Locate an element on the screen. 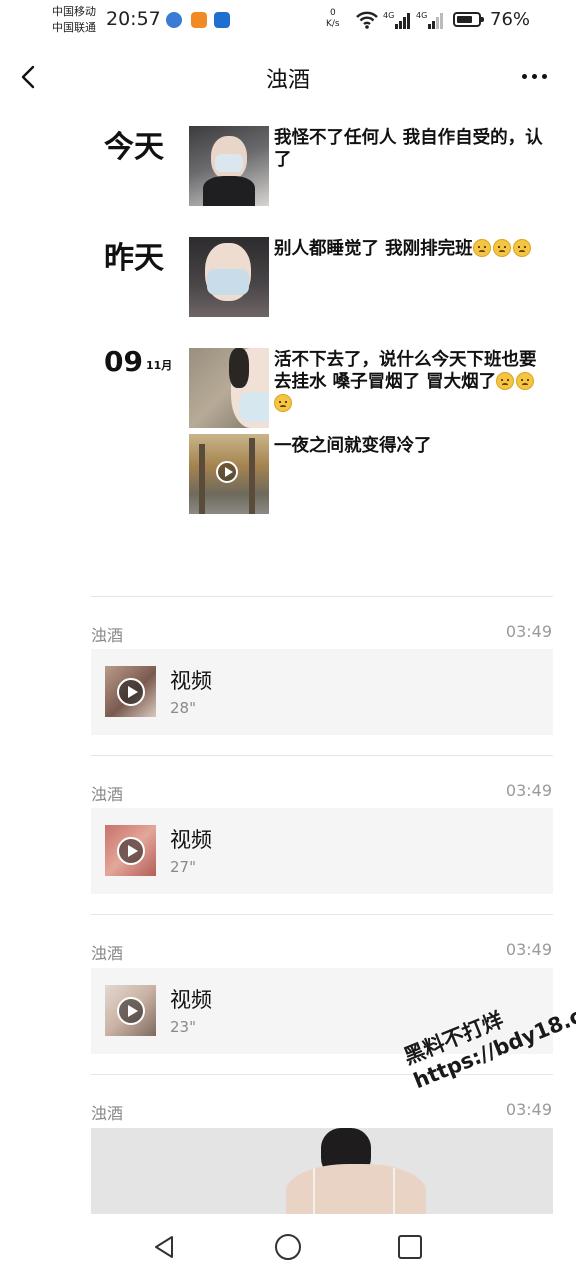 The image size is (576, 1280). net-speed-value: 0 is located at coordinates (332, 13).